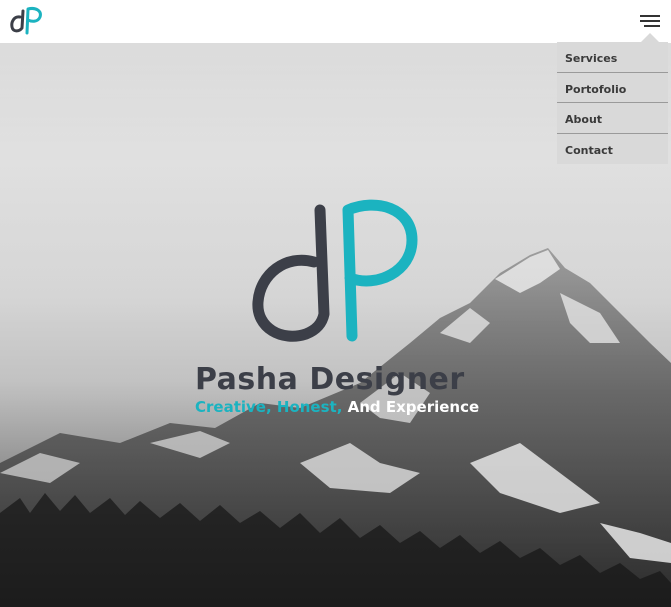 The width and height of the screenshot is (671, 607). I want to click on hamburger-menu-icon, so click(650, 21).